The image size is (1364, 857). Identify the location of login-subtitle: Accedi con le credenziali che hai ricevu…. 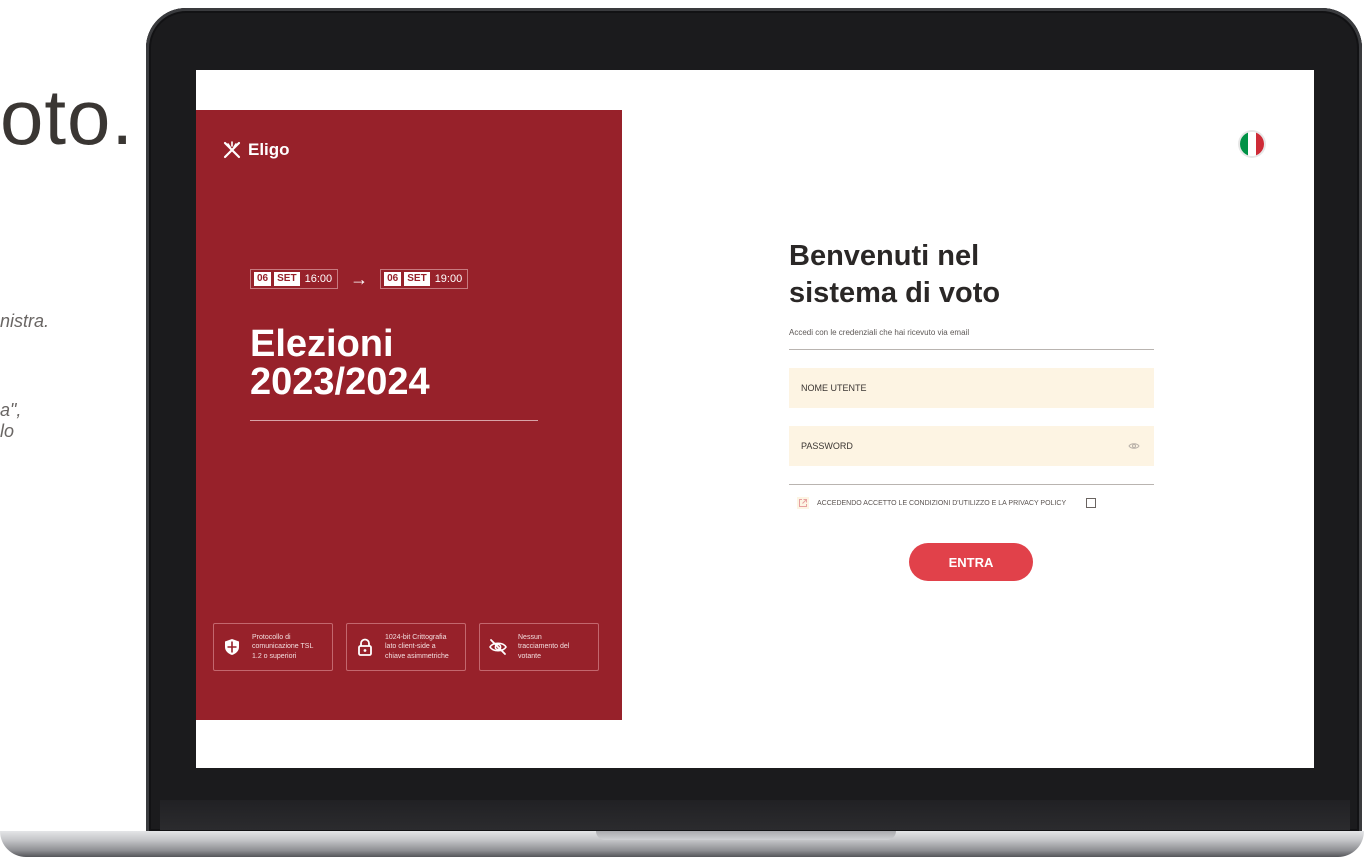
(879, 333).